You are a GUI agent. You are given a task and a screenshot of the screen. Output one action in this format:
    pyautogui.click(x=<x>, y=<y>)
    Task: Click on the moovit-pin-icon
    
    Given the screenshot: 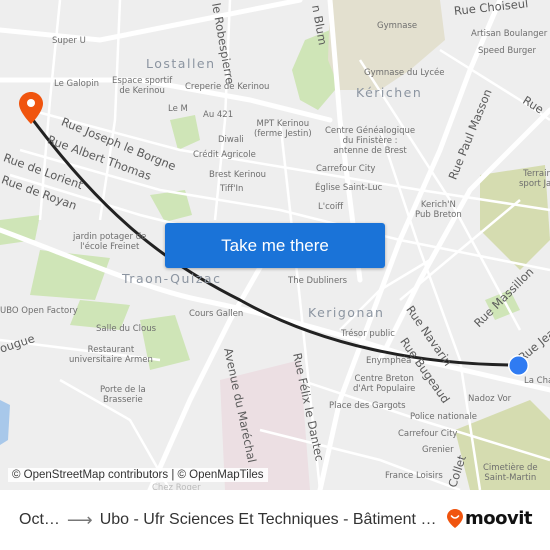 What is the action you would take?
    pyautogui.click(x=455, y=518)
    